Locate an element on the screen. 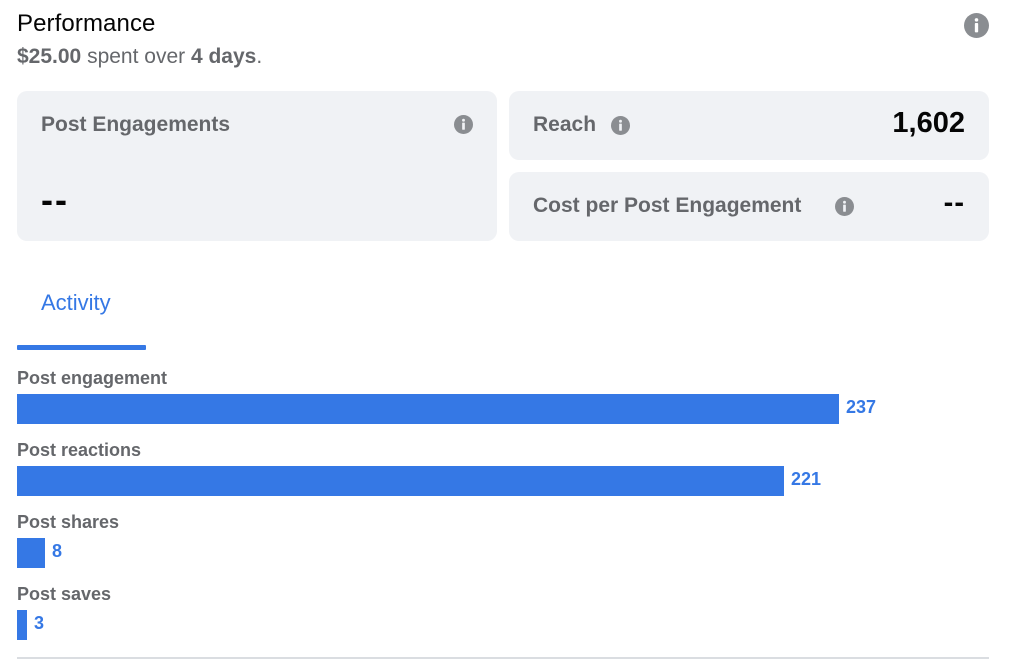  page-title: Performance is located at coordinates (86, 23).